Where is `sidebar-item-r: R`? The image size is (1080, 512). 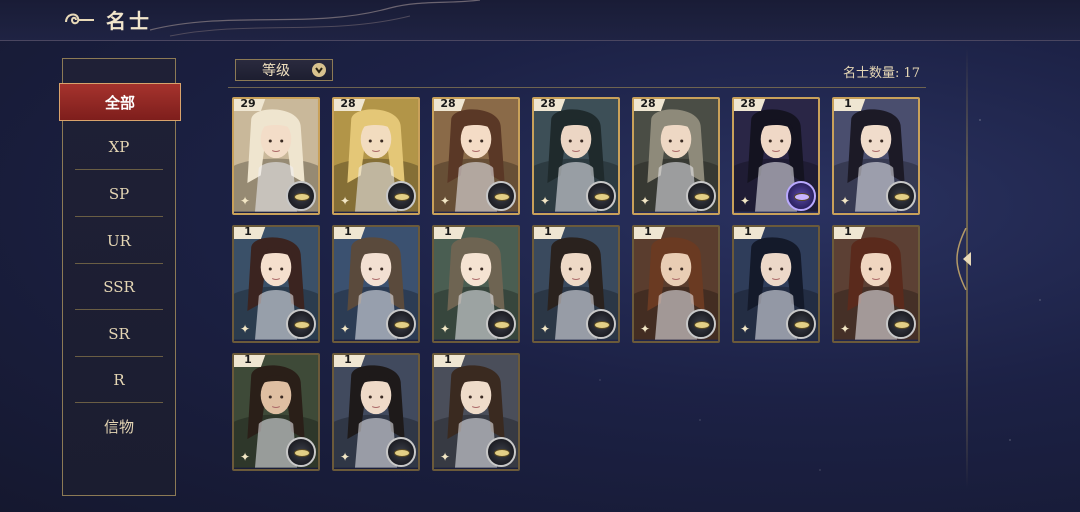 sidebar-item-r: R is located at coordinates (119, 380).